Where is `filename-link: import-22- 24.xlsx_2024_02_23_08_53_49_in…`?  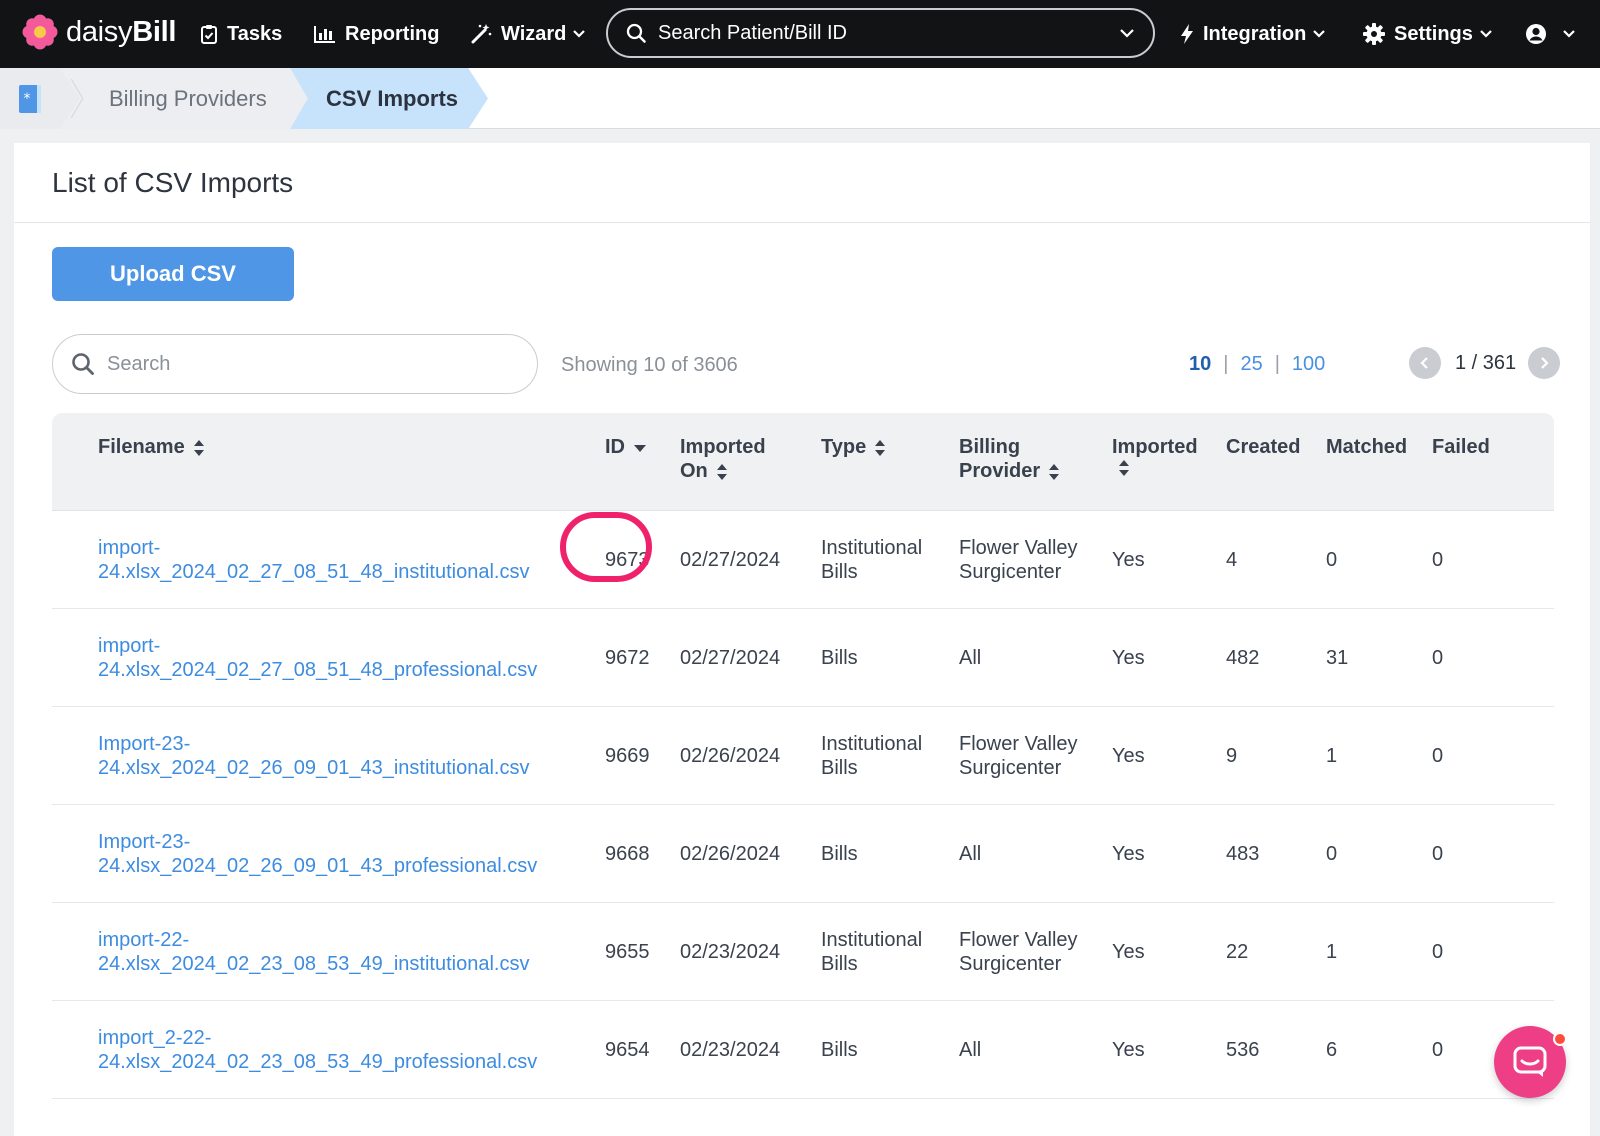 filename-link: import-22- 24.xlsx_2024_02_23_08_53_49_in… is located at coordinates (338, 952).